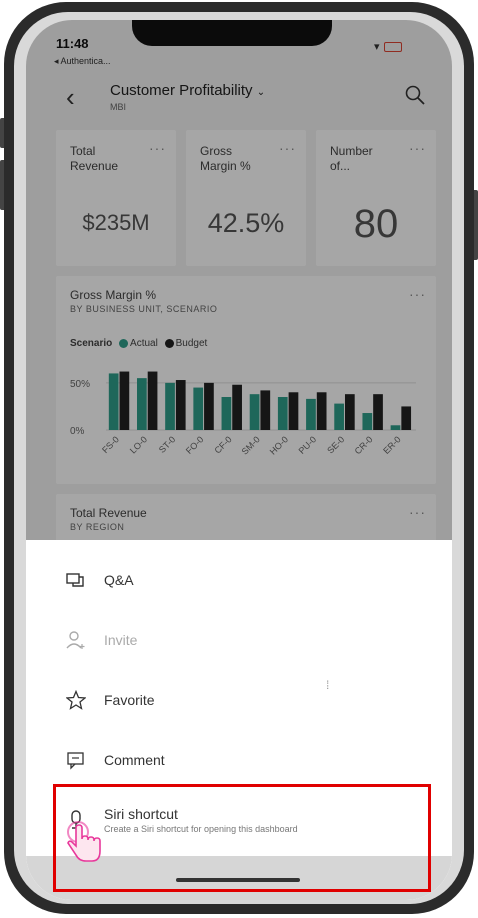  I want to click on menu-item-qa: Q&A, so click(100, 580).